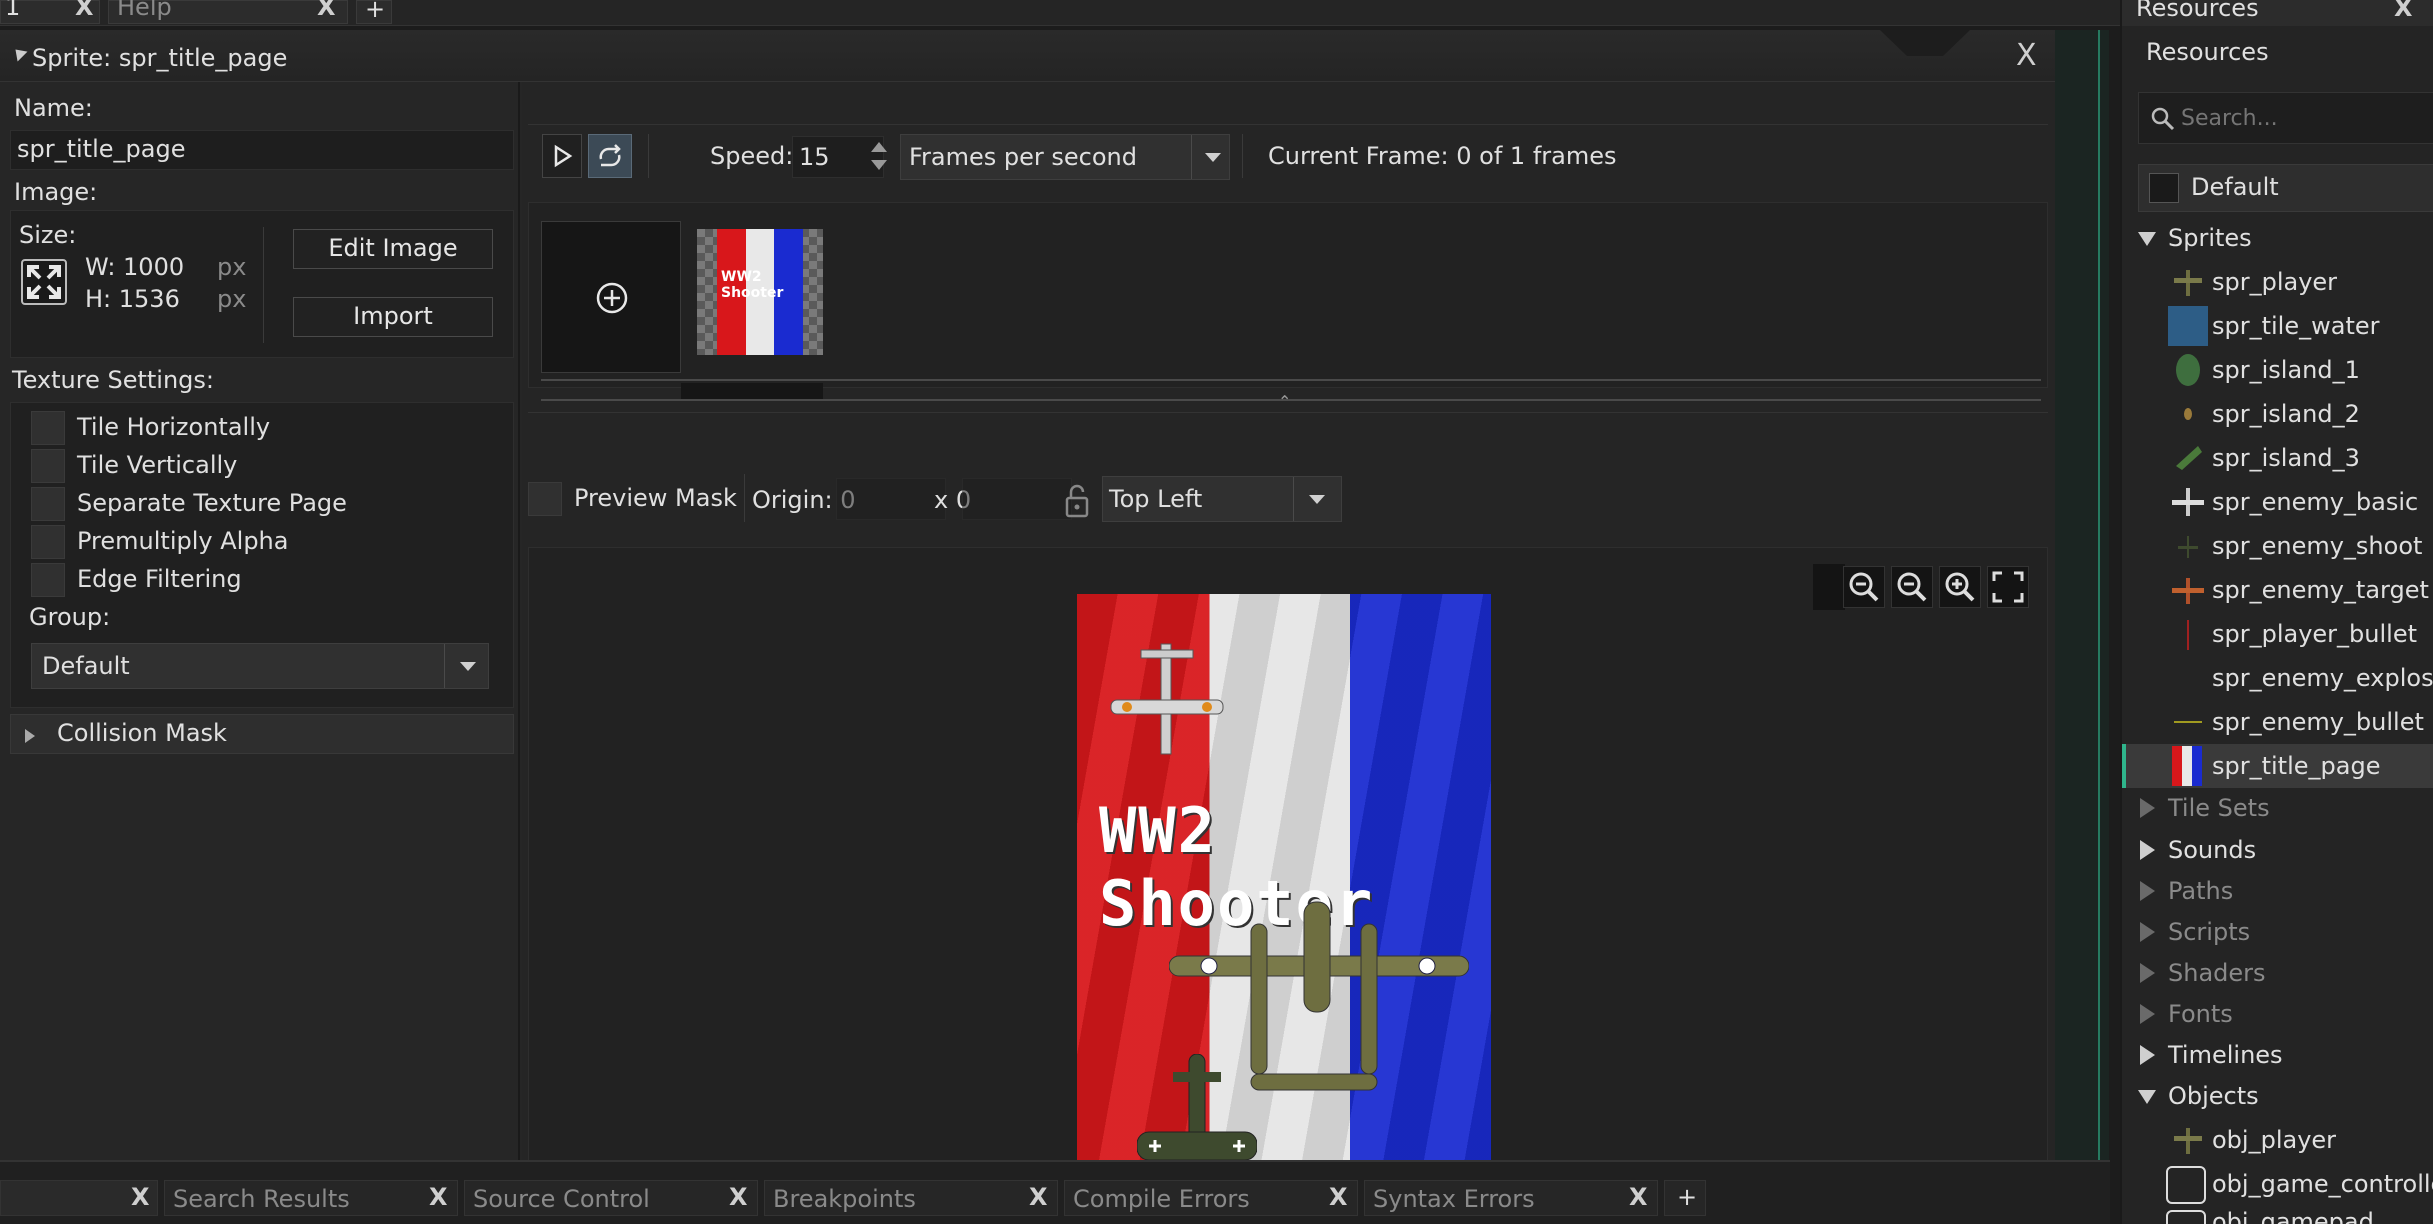 The image size is (2433, 1224). Describe the element at coordinates (1027, 56) in the screenshot. I see `sprite-window-titlebar: Sprite: spr_title_page X` at that location.